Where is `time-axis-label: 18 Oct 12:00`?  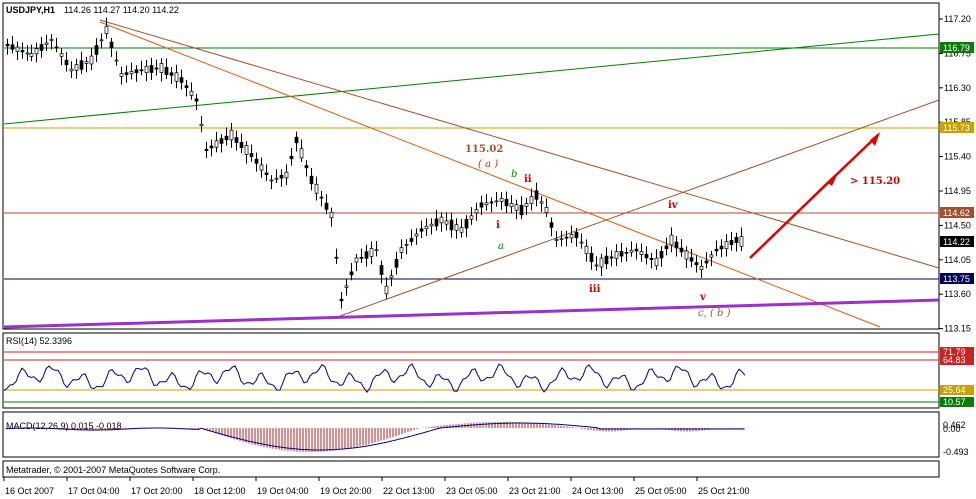 time-axis-label: 18 Oct 12:00 is located at coordinates (220, 491).